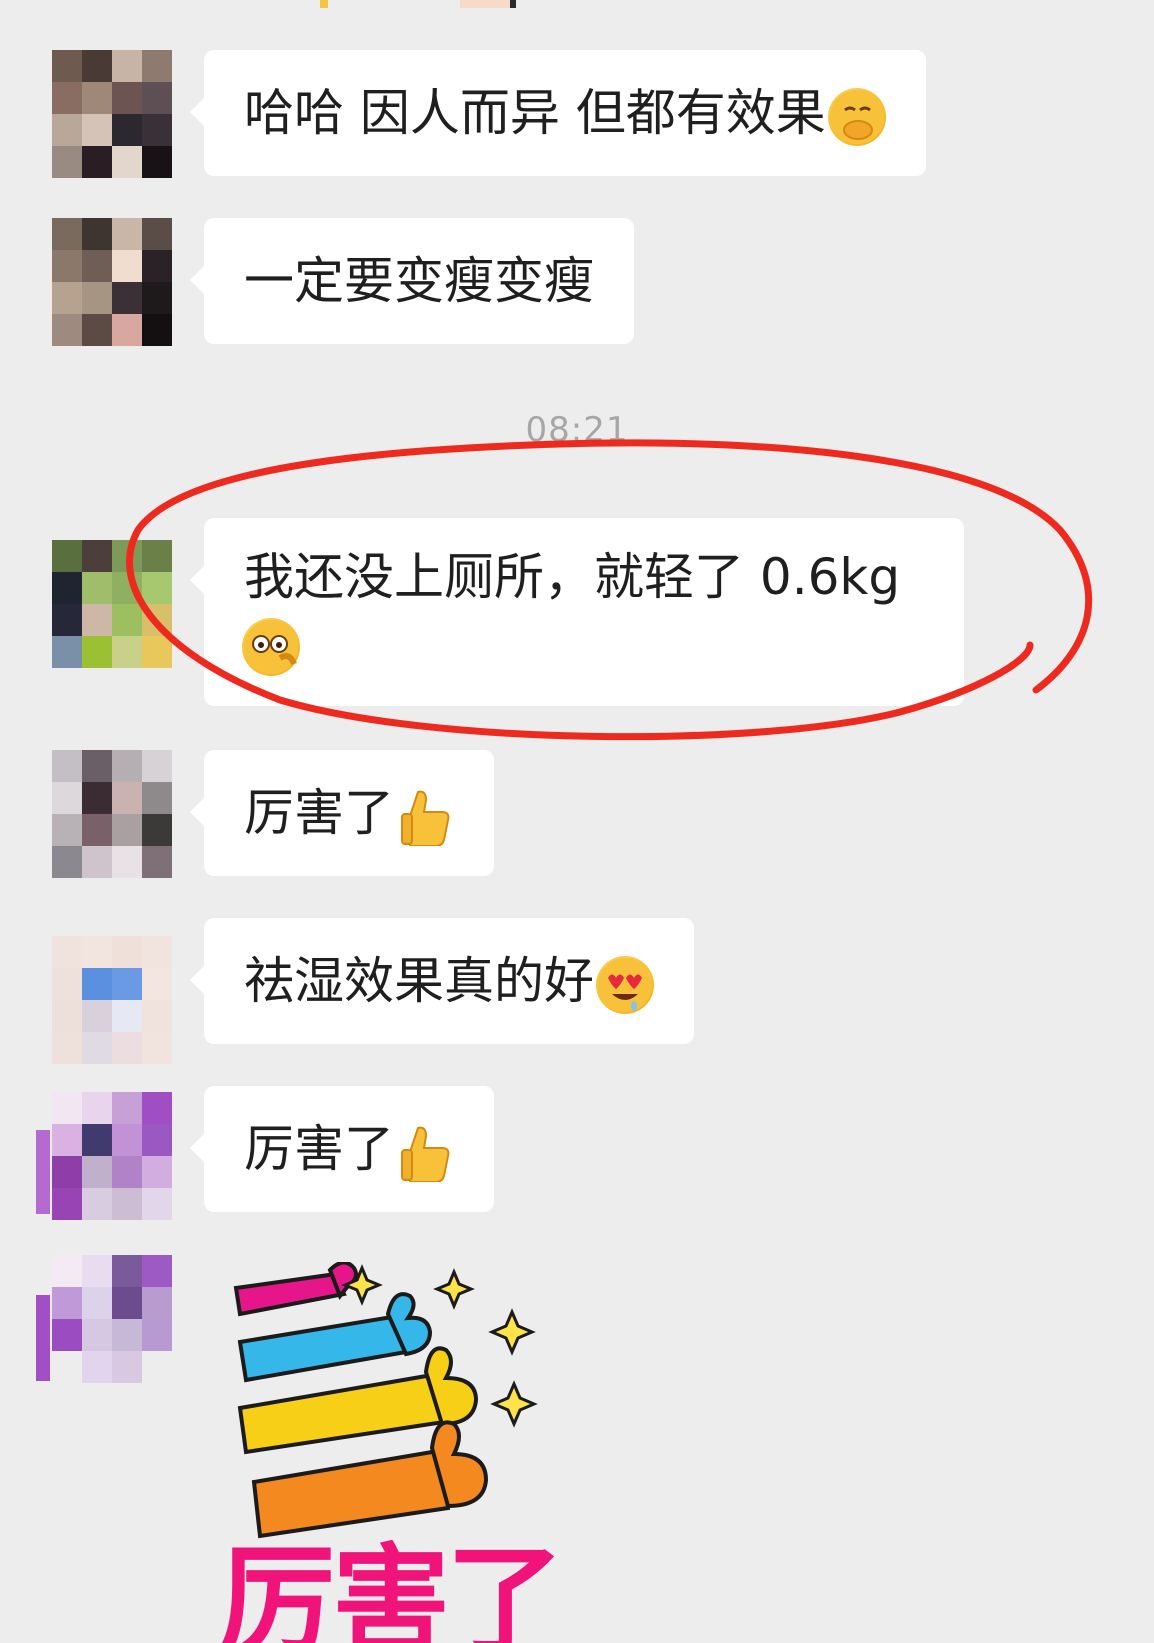  Describe the element at coordinates (856, 116) in the screenshot. I see `face-with-hand-over-mouth-emoji` at that location.